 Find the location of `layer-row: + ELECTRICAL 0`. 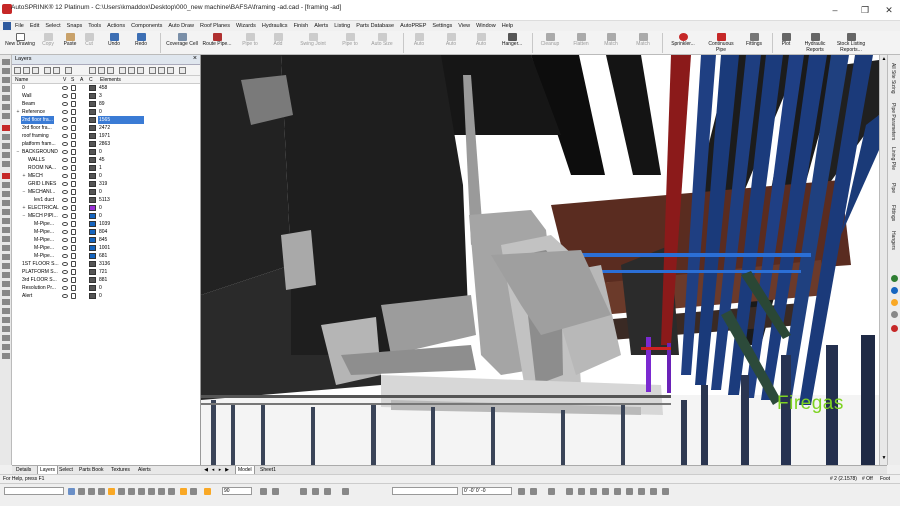

layer-row: + ELECTRICAL 0 is located at coordinates (106, 208).